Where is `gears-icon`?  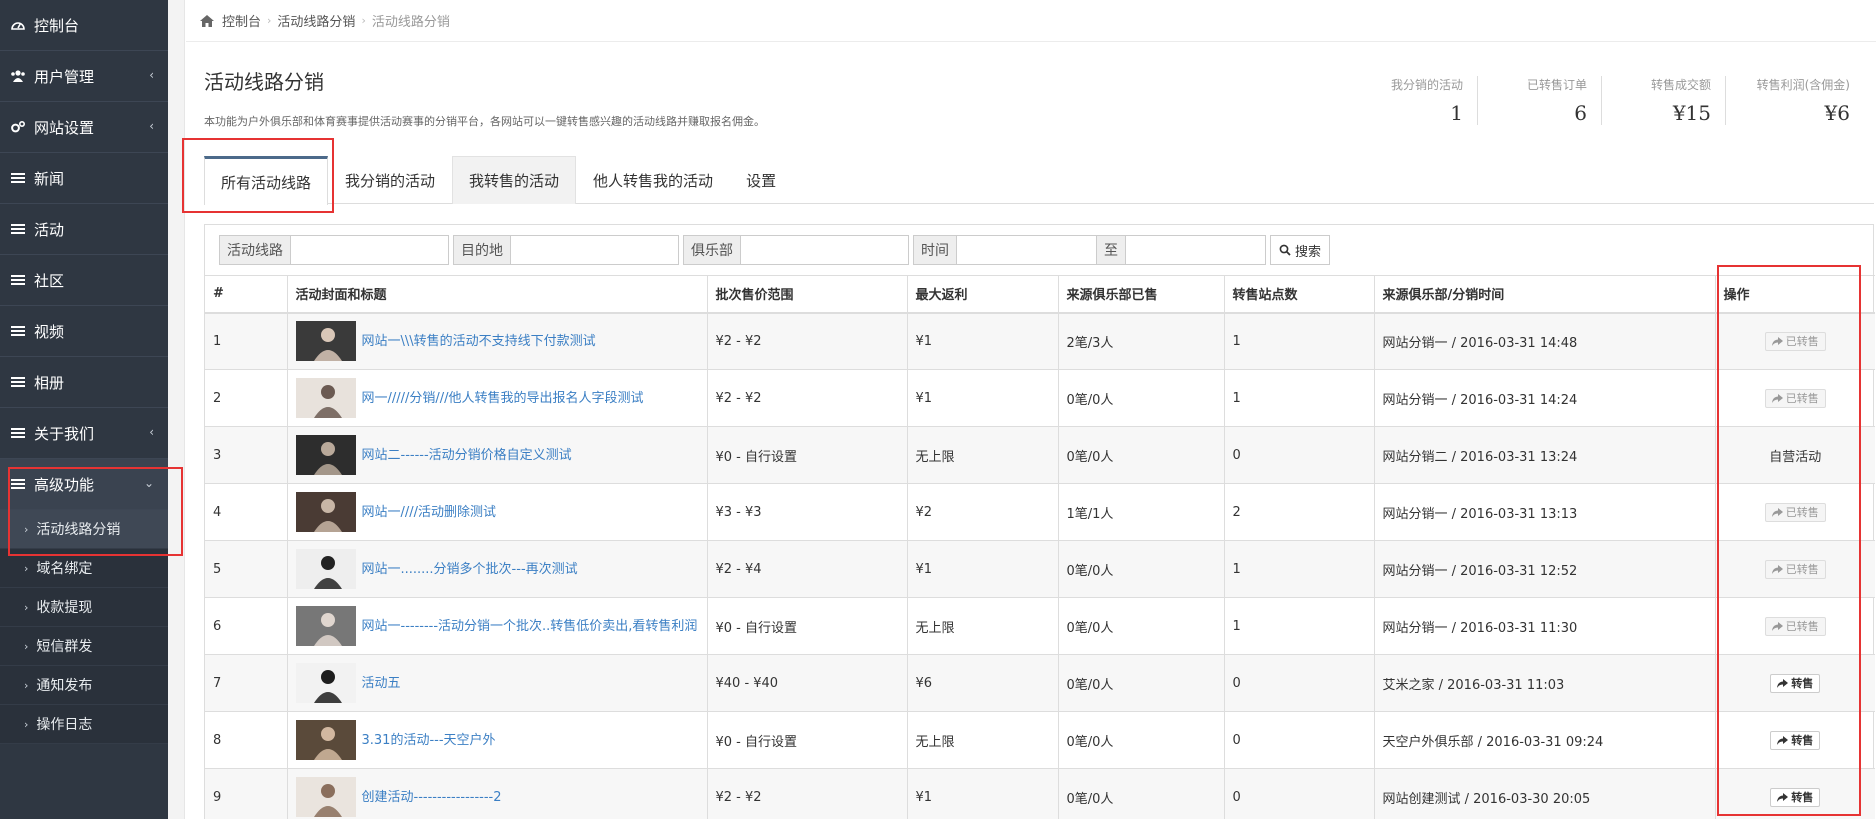
gears-icon is located at coordinates (18, 127).